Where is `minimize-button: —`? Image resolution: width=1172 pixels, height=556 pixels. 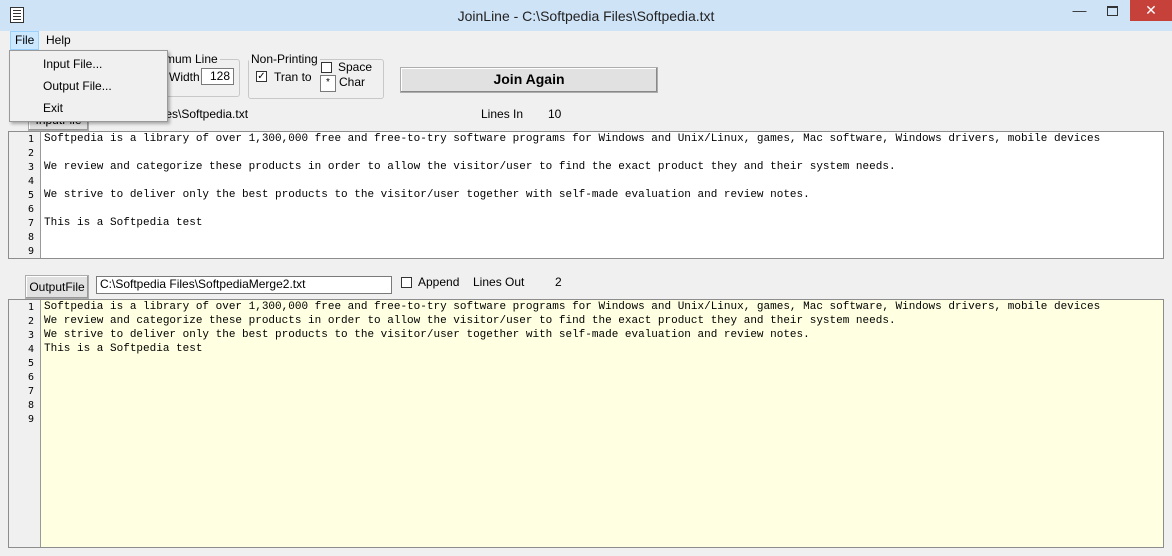
minimize-button: — is located at coordinates (1079, 10).